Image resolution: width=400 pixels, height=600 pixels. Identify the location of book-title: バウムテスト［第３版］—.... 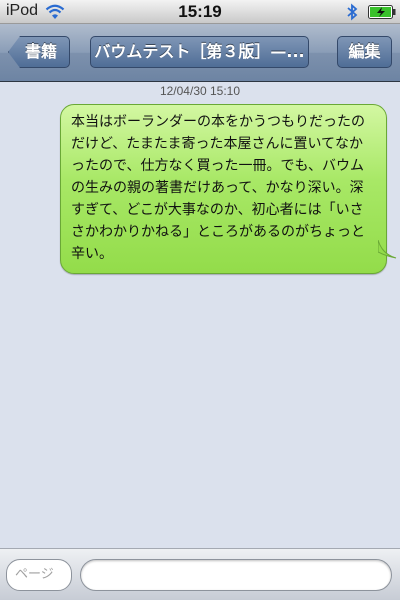
(199, 51).